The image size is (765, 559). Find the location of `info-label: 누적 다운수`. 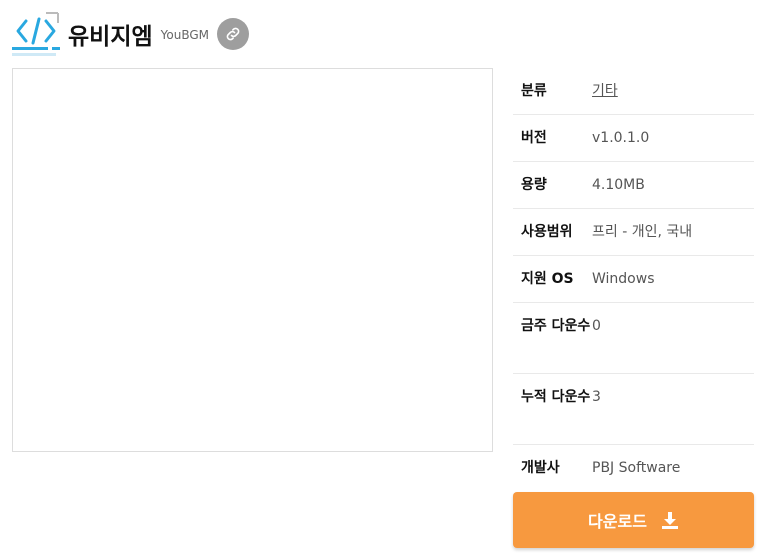

info-label: 누적 다운수 is located at coordinates (556, 397).